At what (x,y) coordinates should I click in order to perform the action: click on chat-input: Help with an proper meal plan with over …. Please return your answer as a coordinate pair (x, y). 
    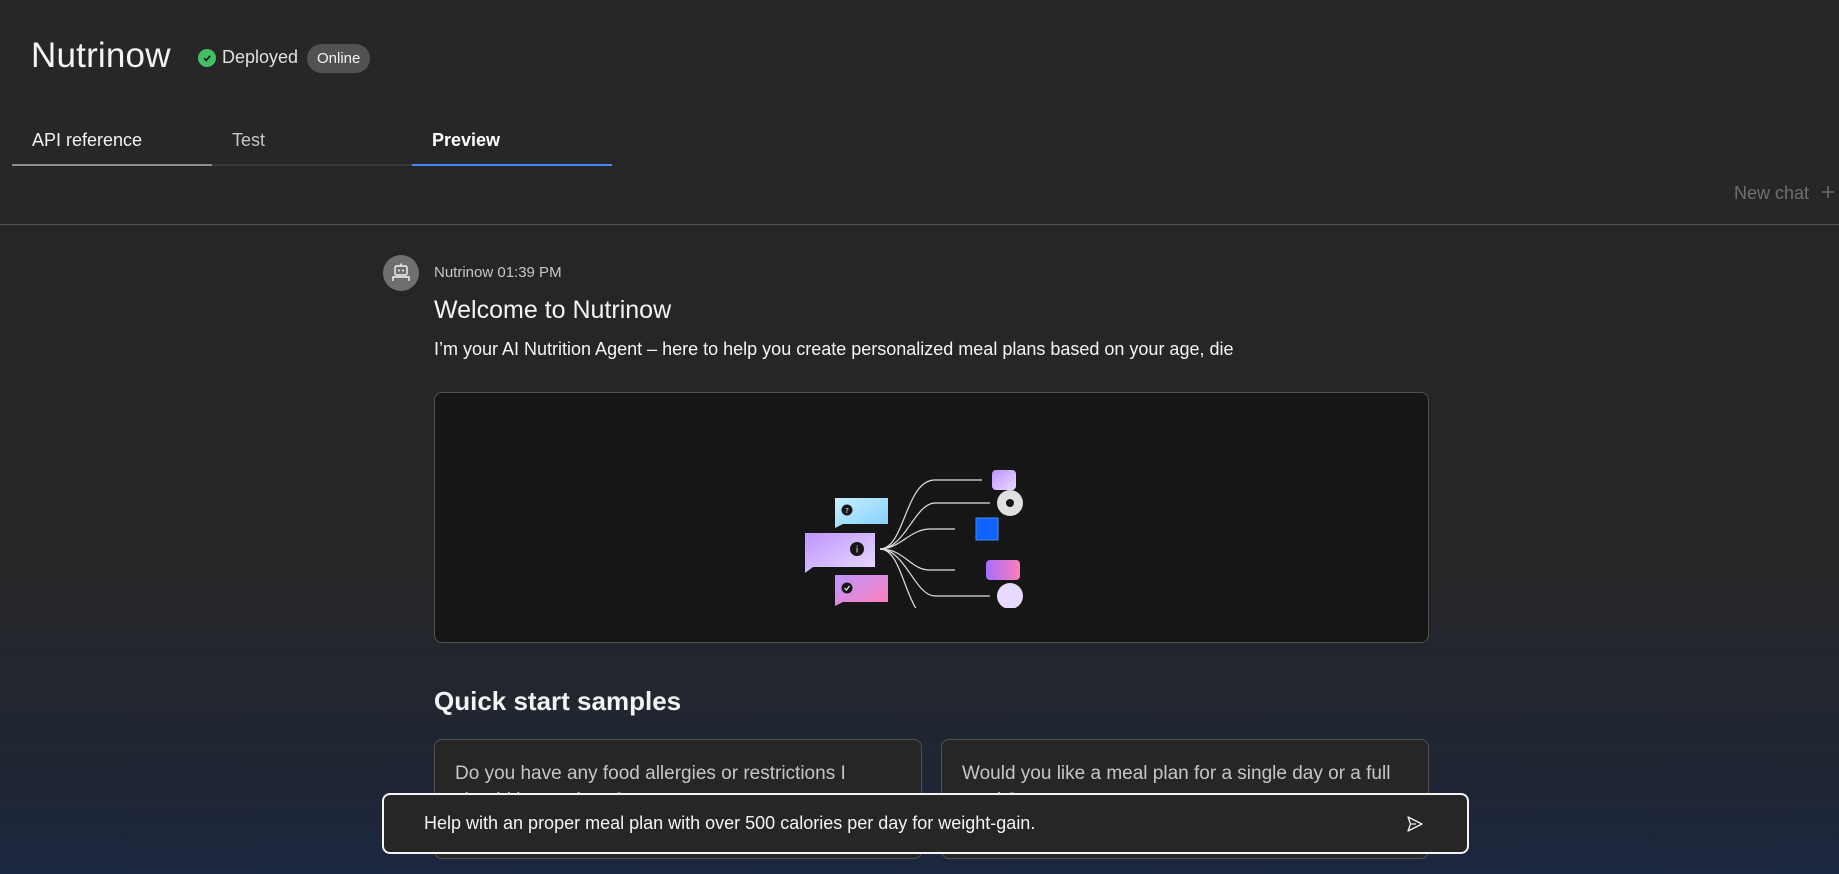
    Looking at the image, I should click on (925, 823).